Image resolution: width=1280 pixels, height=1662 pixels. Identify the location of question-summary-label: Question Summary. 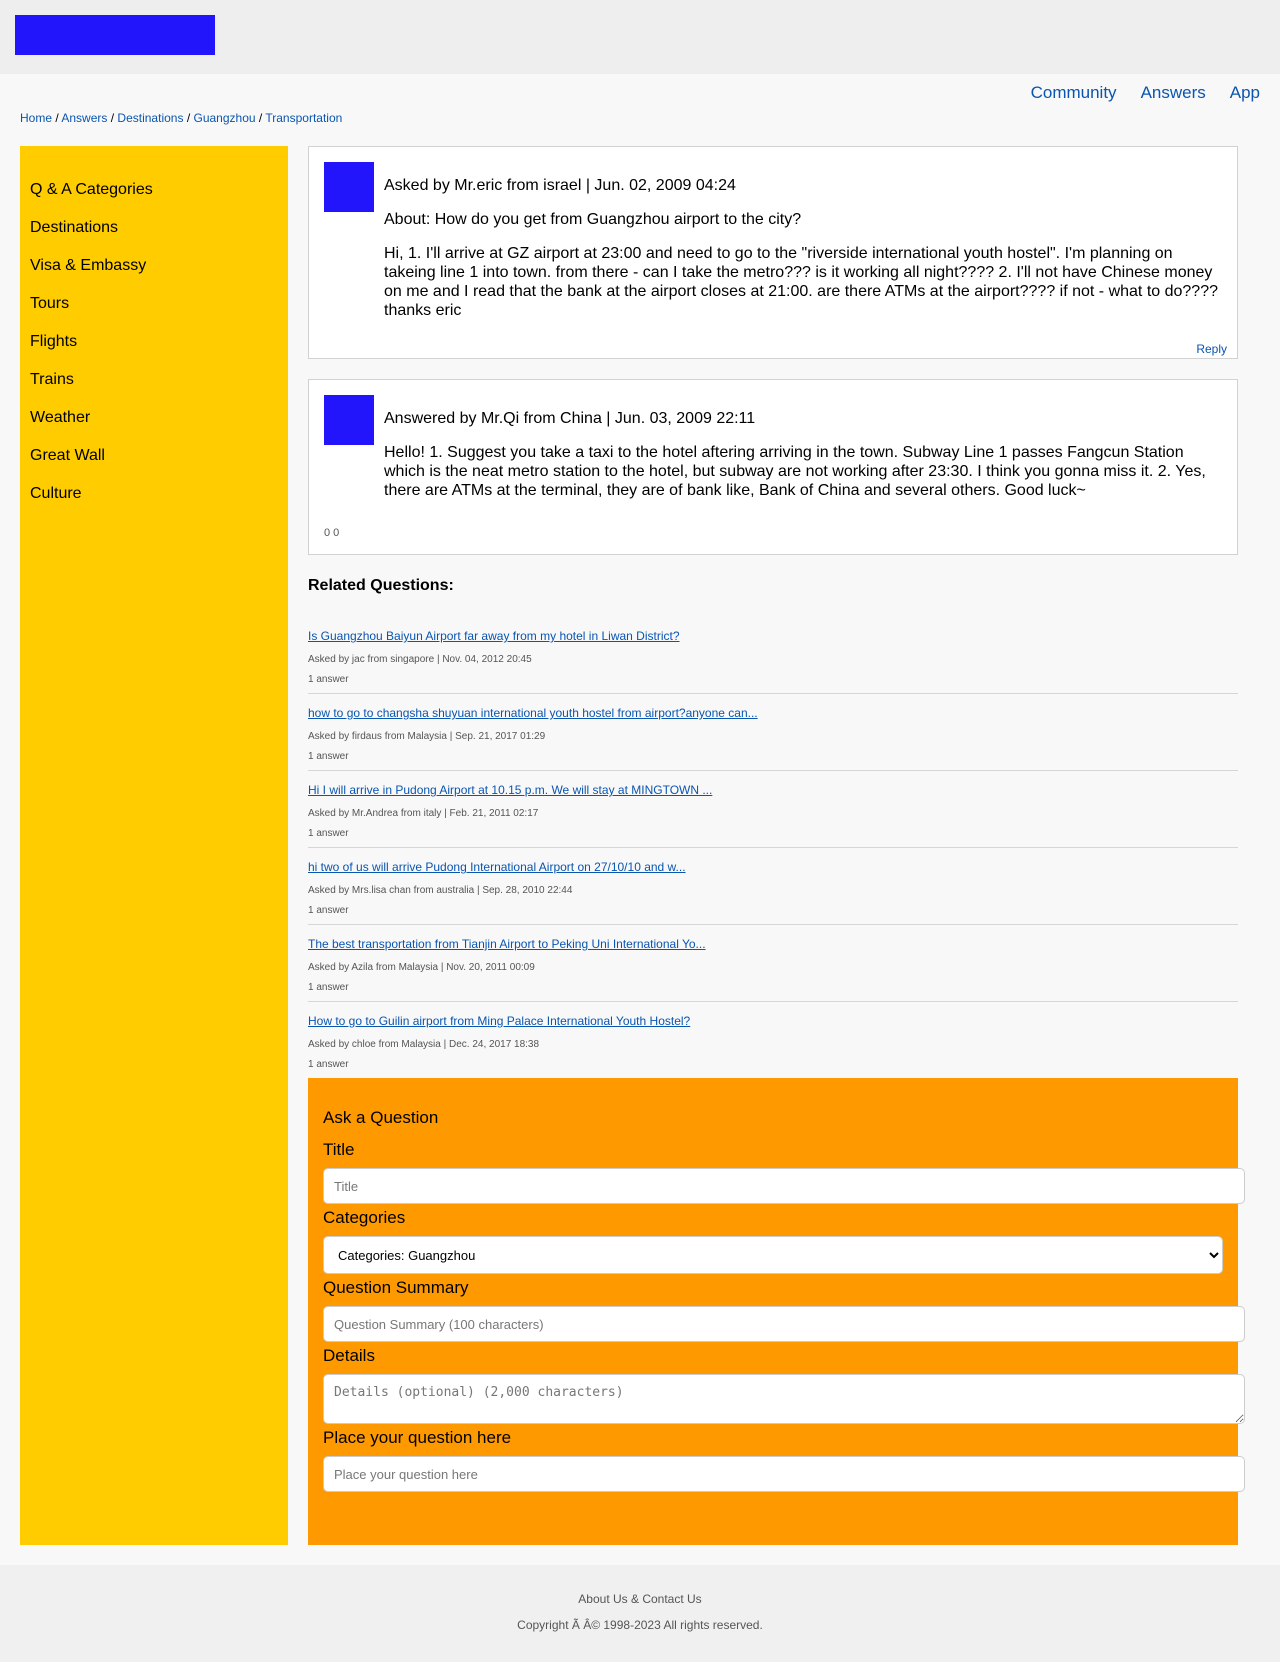
(396, 1287).